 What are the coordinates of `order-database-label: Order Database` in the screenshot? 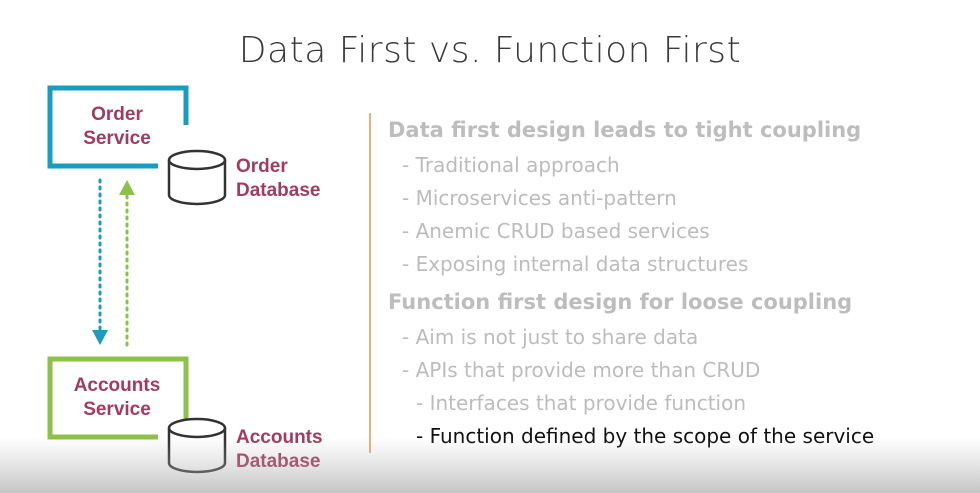 It's located at (278, 178).